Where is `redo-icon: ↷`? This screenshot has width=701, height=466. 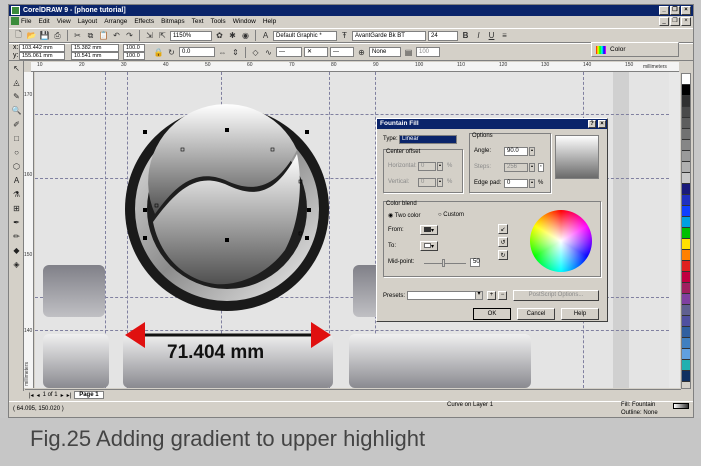 redo-icon: ↷ is located at coordinates (129, 35).